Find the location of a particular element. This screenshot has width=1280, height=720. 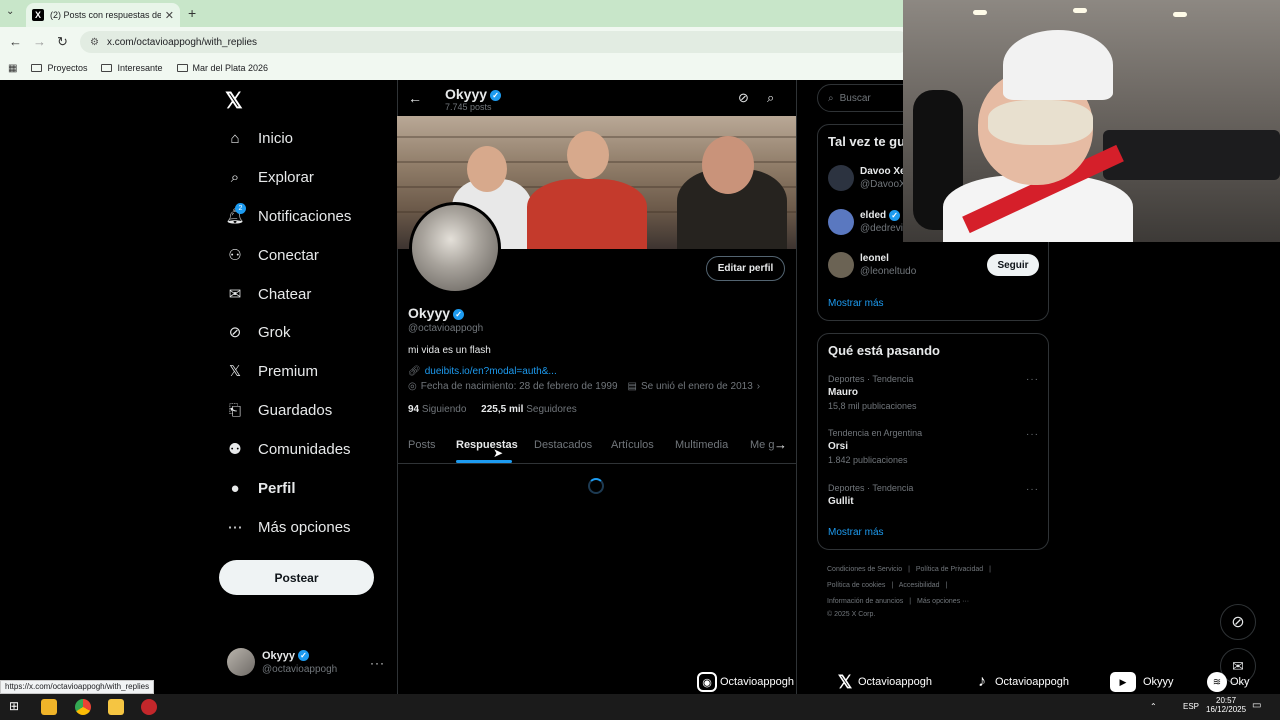

user-handle: @DavooX is located at coordinates (883, 184).